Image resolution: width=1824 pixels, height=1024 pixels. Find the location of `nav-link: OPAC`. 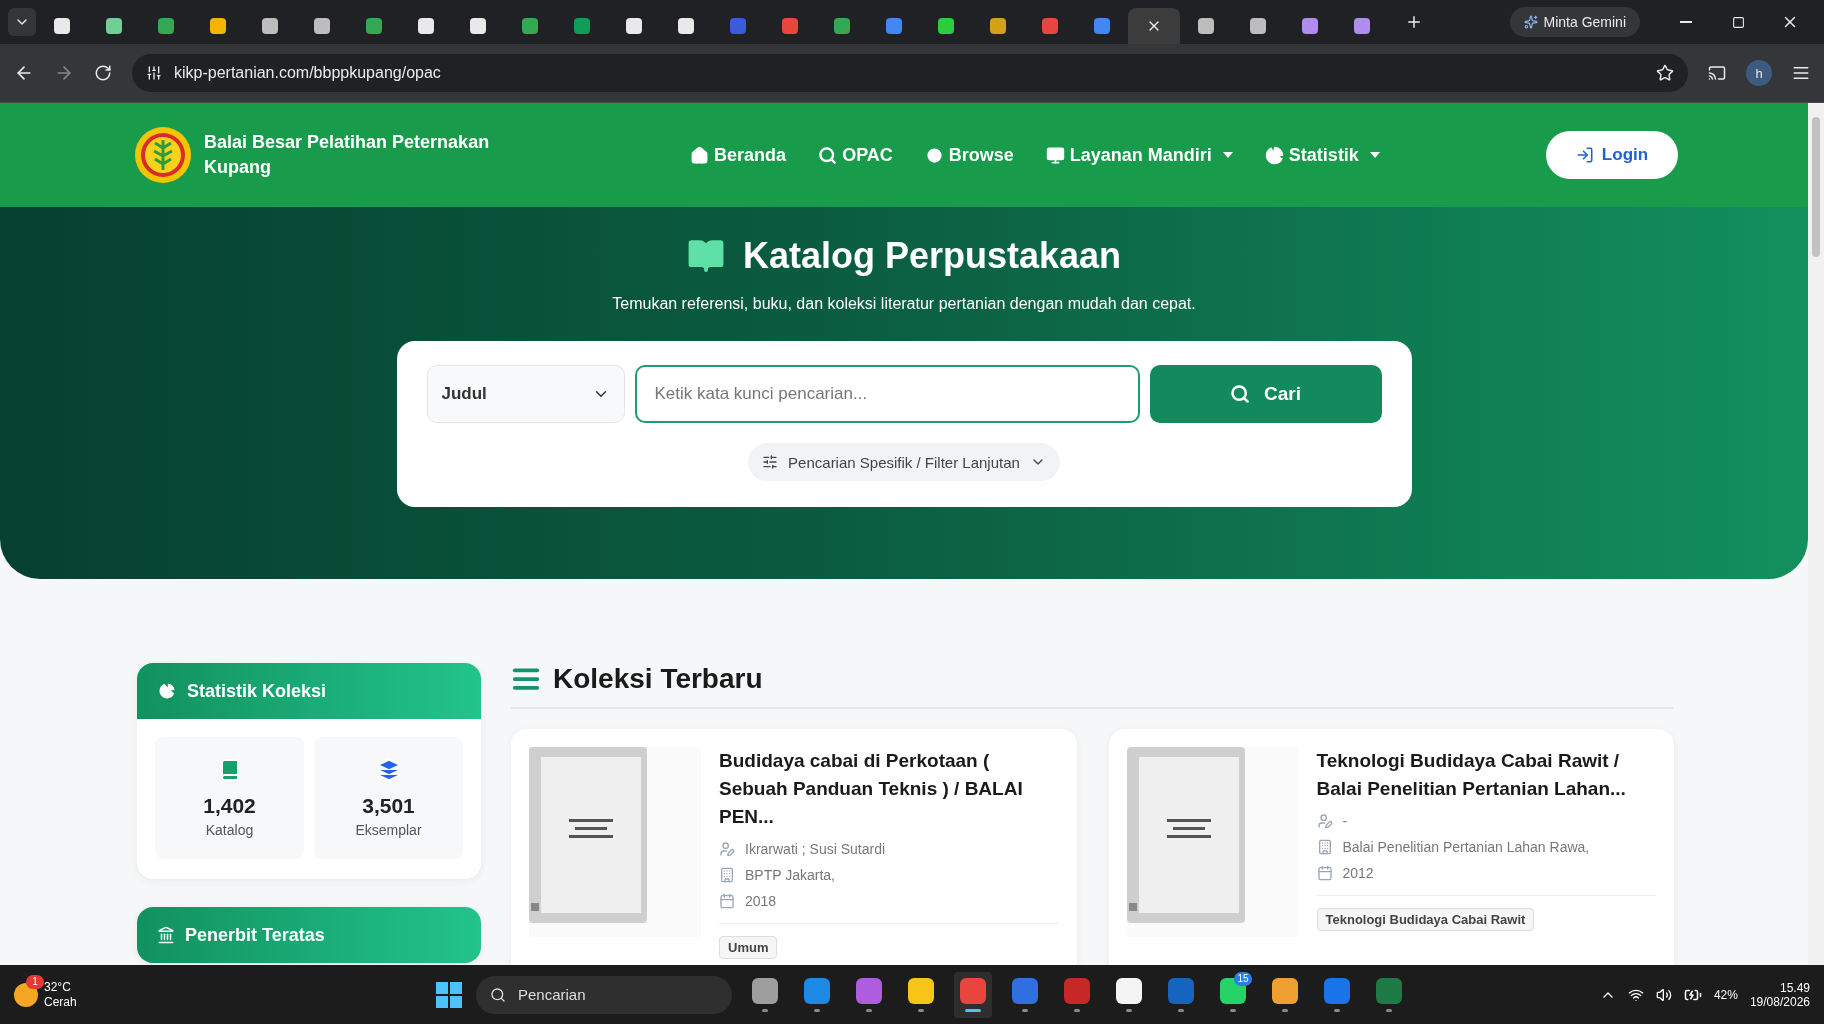

nav-link: OPAC is located at coordinates (855, 155).